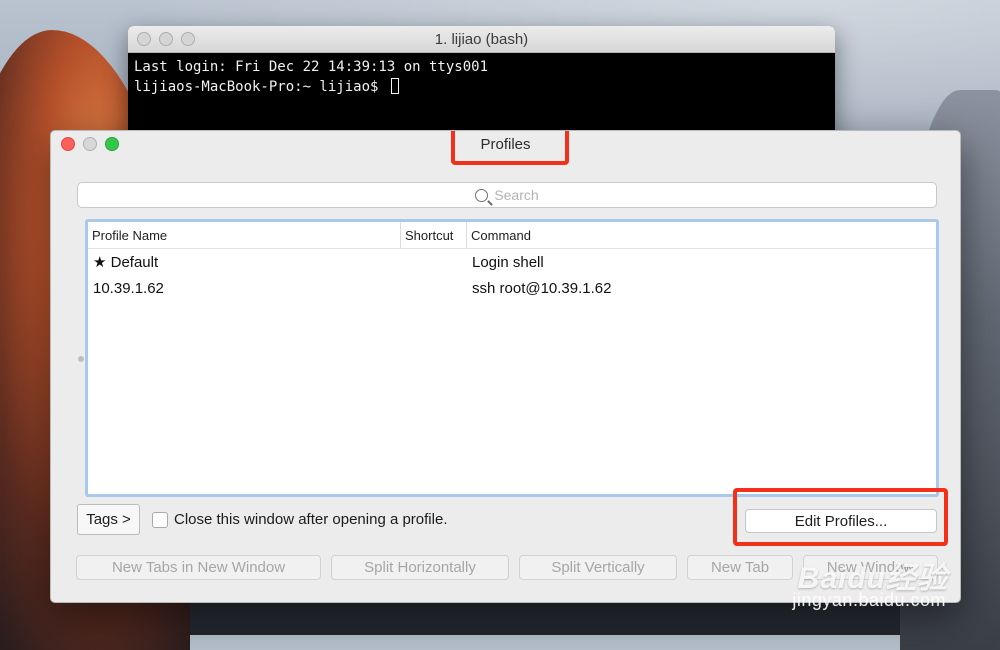  I want to click on profiles-titlebar: Profiles, so click(505, 148).